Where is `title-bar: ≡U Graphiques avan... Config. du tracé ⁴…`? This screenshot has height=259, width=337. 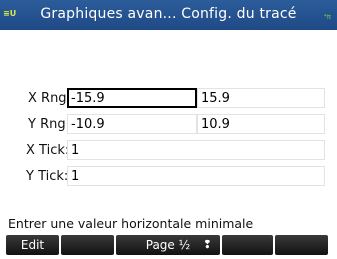 title-bar: ≡U Graphiques avan... Config. du tracé ⁴… is located at coordinates (168, 15).